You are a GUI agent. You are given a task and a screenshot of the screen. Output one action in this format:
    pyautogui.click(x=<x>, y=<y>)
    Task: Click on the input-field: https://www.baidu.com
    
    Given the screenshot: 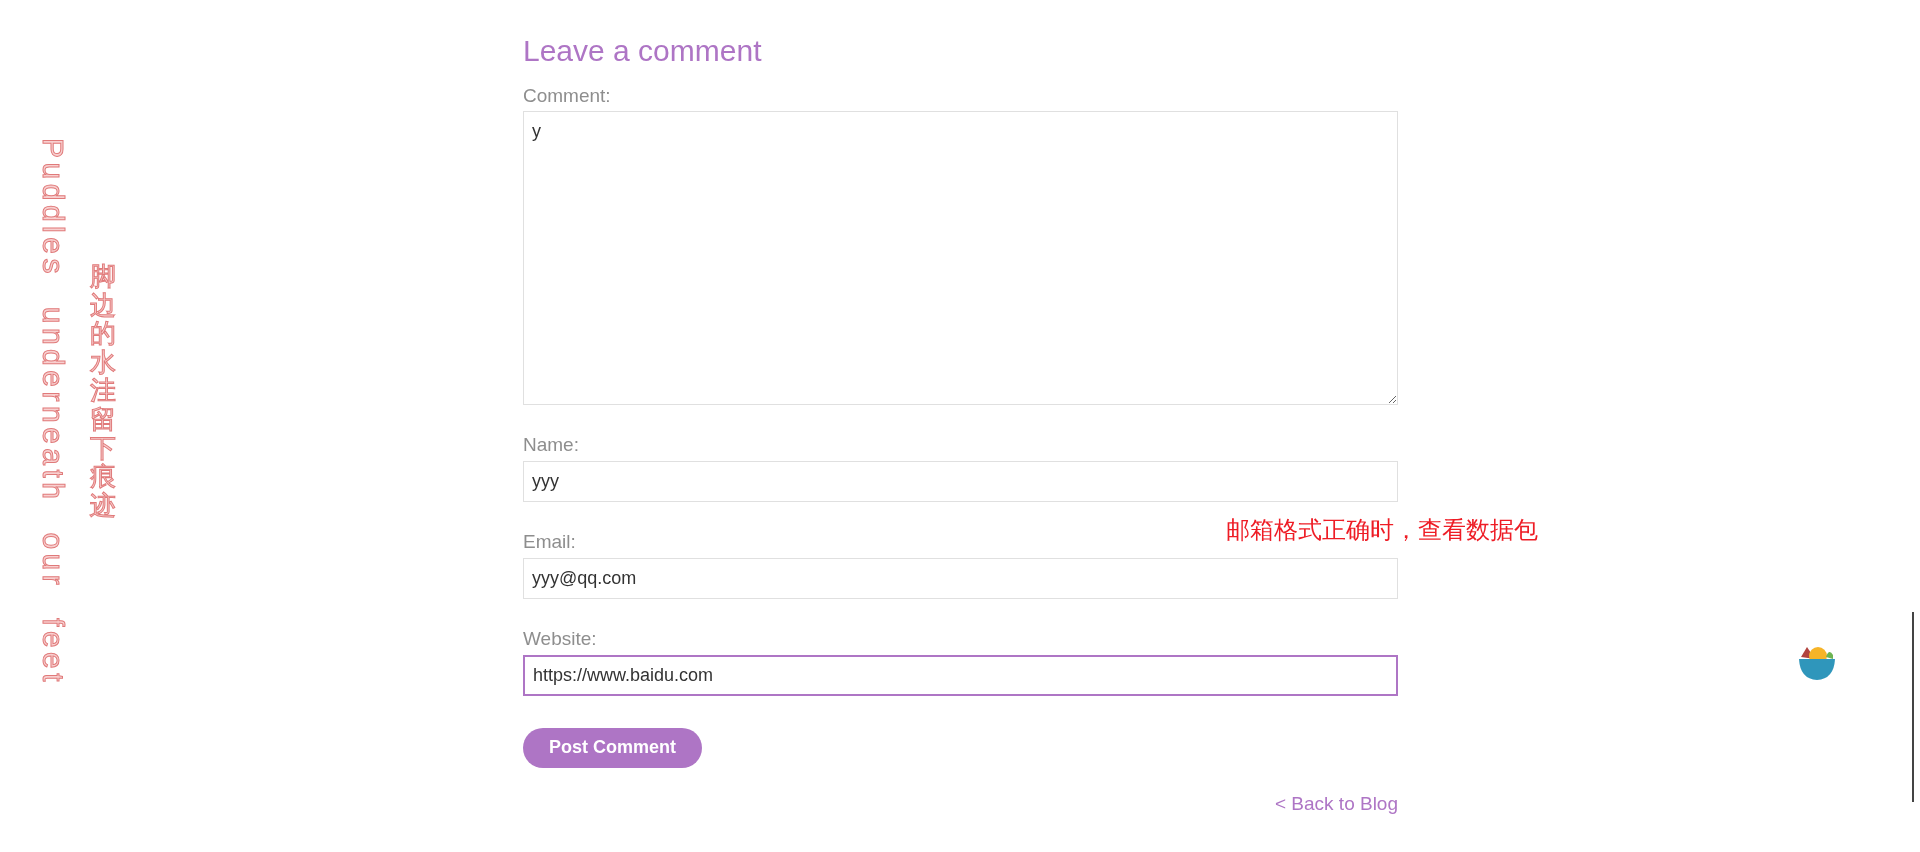 What is the action you would take?
    pyautogui.click(x=960, y=675)
    